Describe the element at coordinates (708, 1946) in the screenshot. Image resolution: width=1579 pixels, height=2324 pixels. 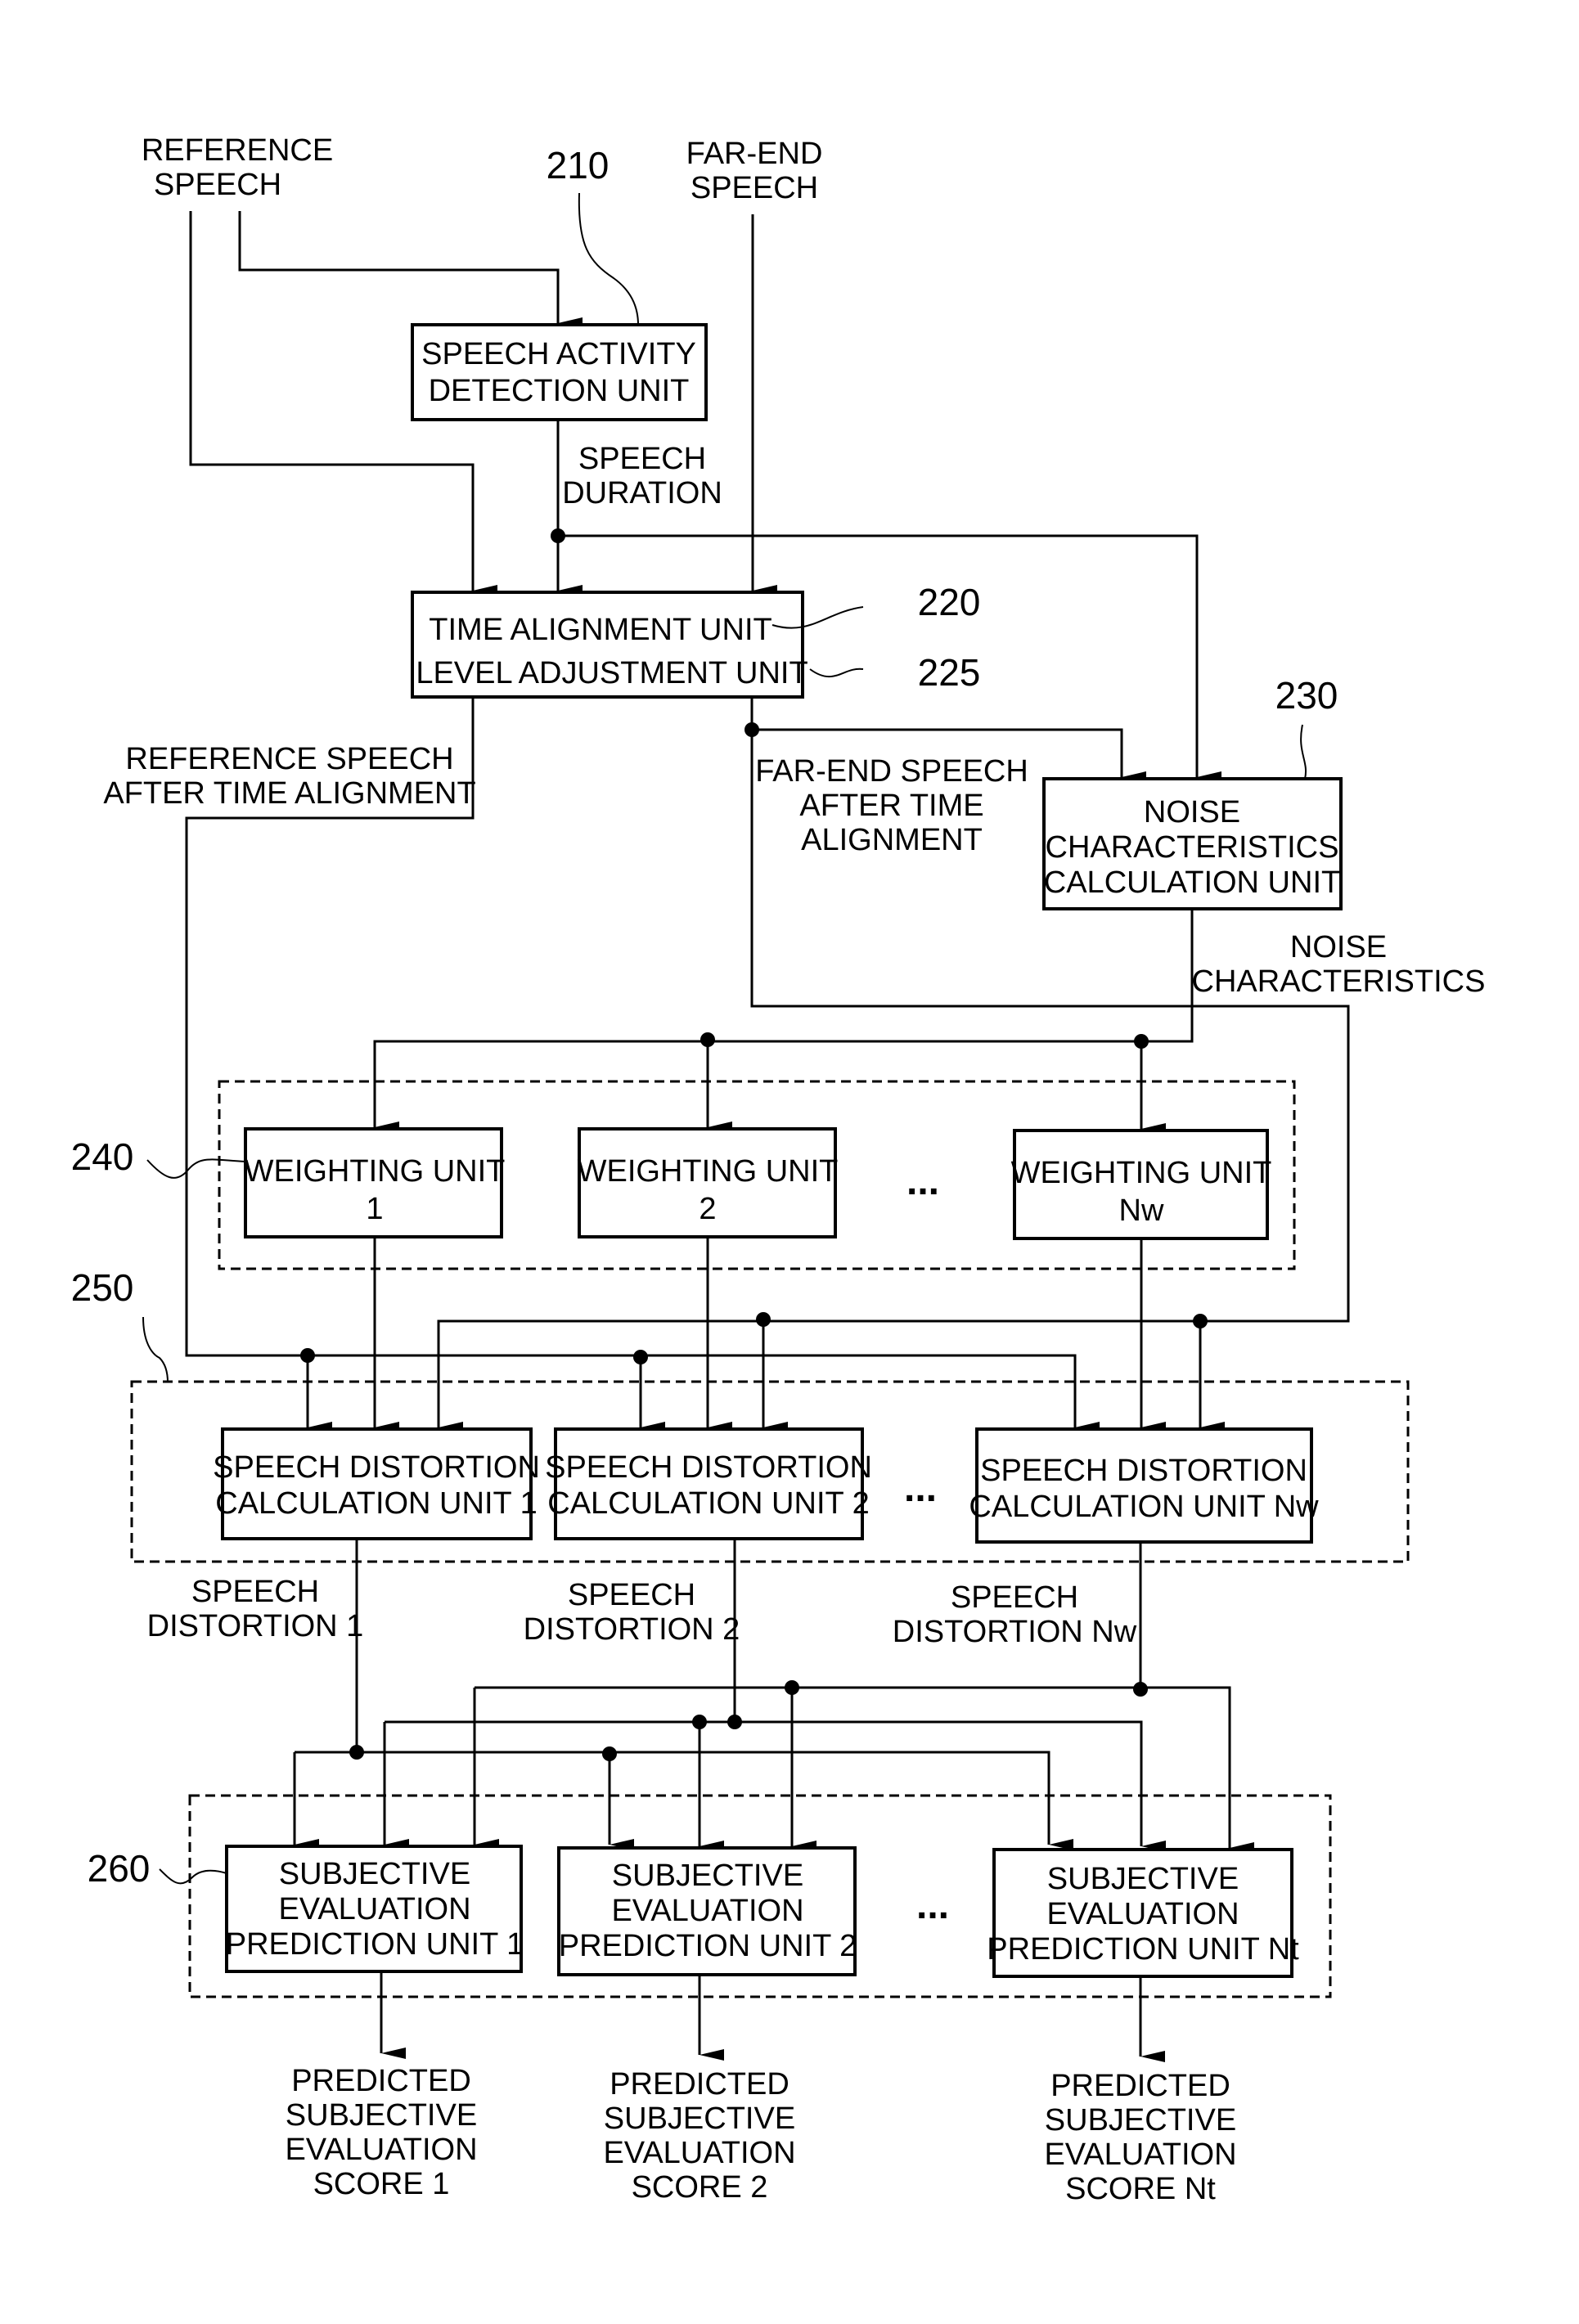
I see `svg-text: PREDICTION UNIT 2` at that location.